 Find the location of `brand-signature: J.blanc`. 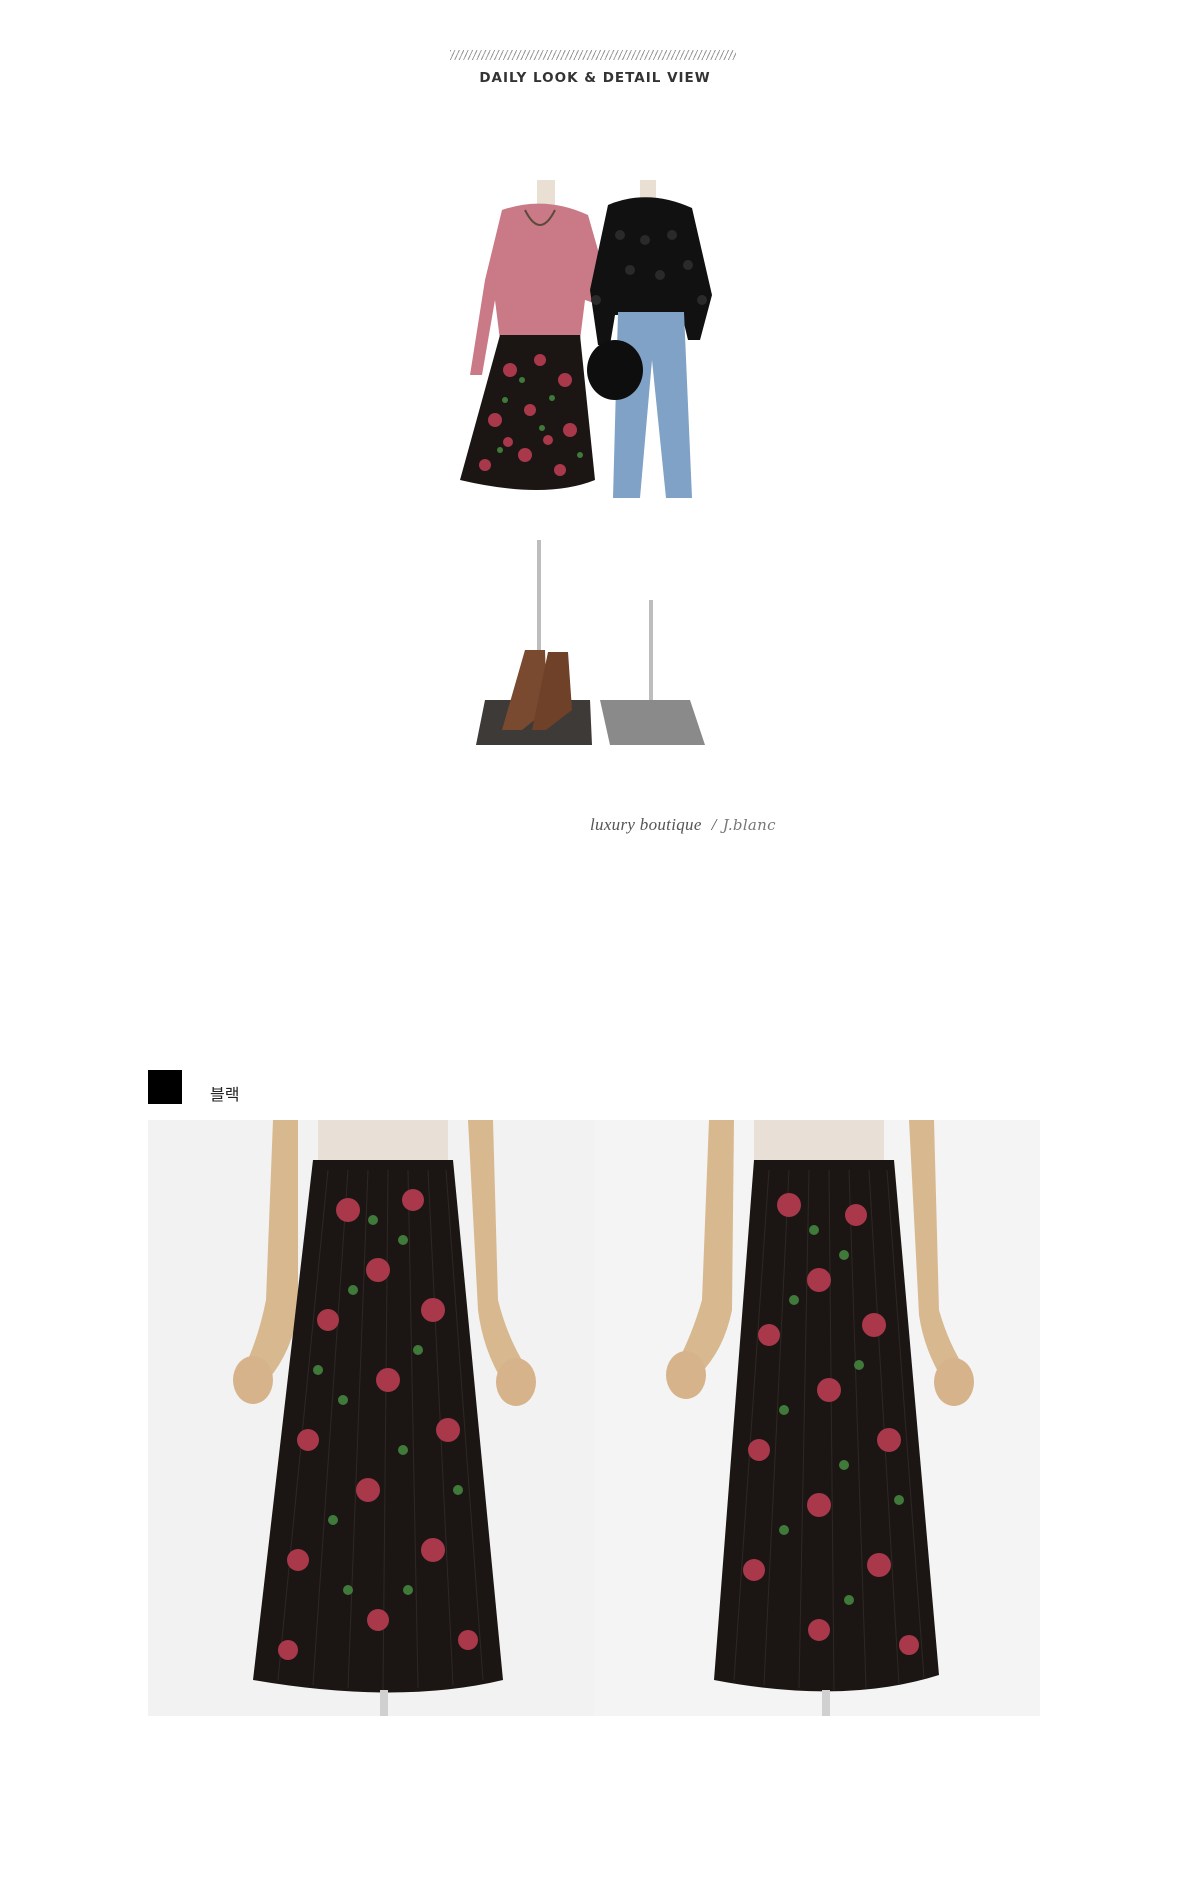

brand-signature: J.blanc is located at coordinates (749, 825).